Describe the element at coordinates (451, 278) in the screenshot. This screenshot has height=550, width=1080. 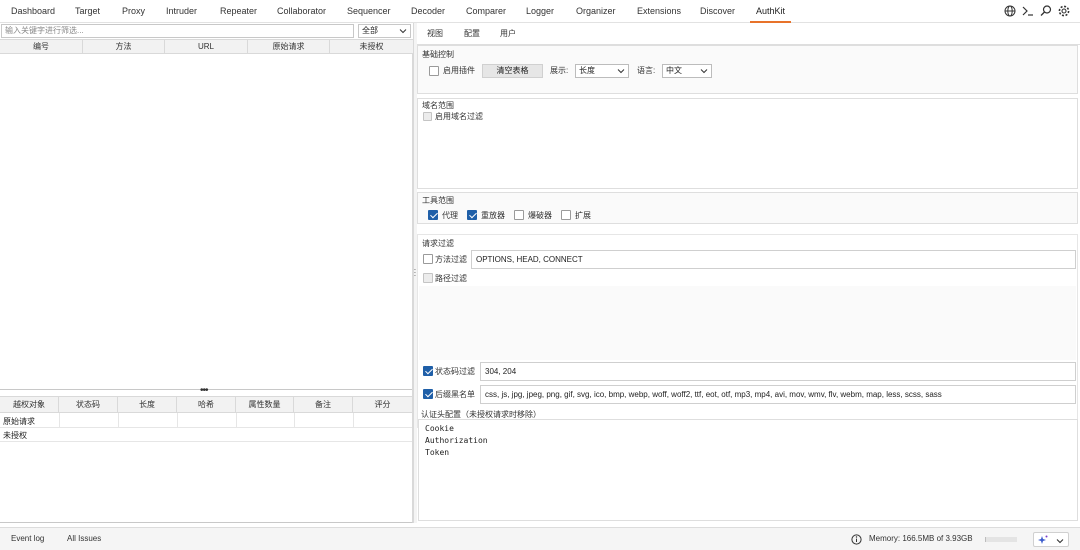
I see `path-filter-label: 路径过滤` at that location.